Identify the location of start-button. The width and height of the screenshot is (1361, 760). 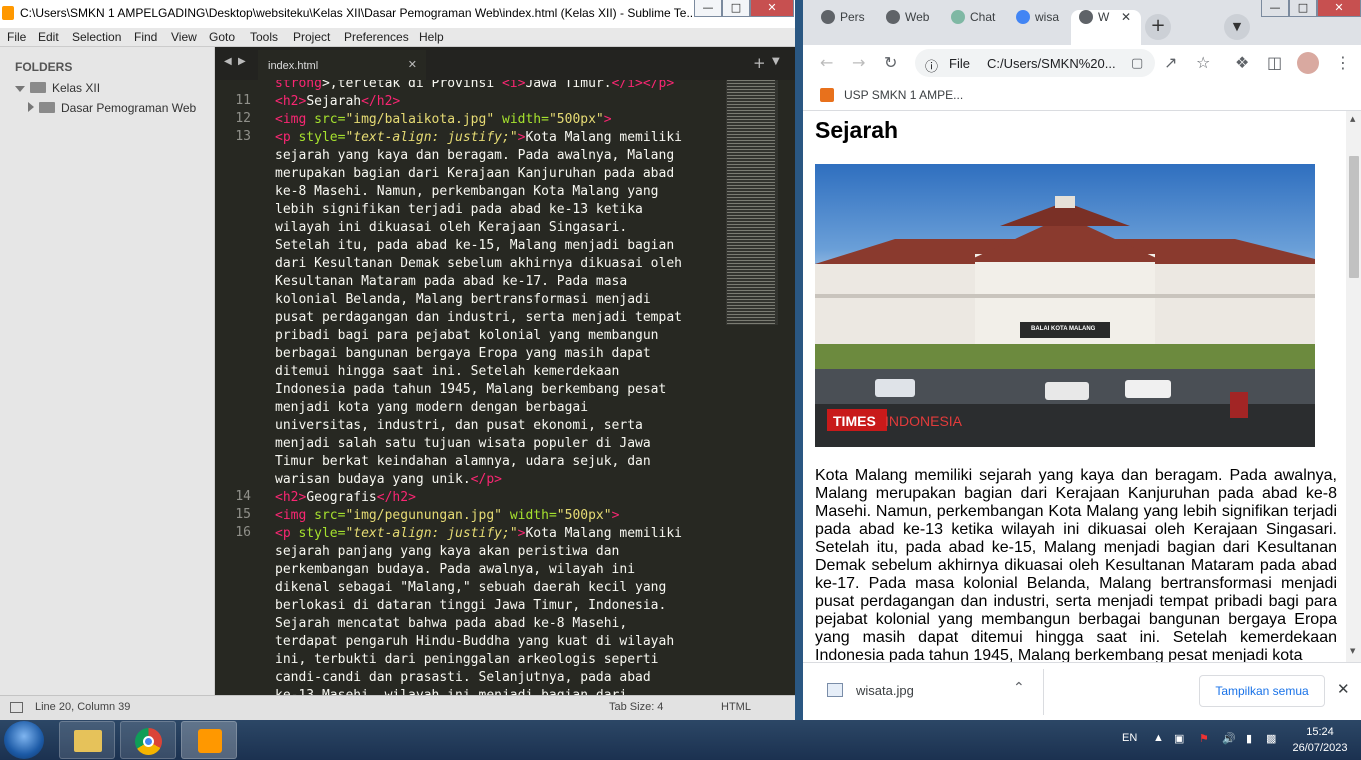
(24, 740).